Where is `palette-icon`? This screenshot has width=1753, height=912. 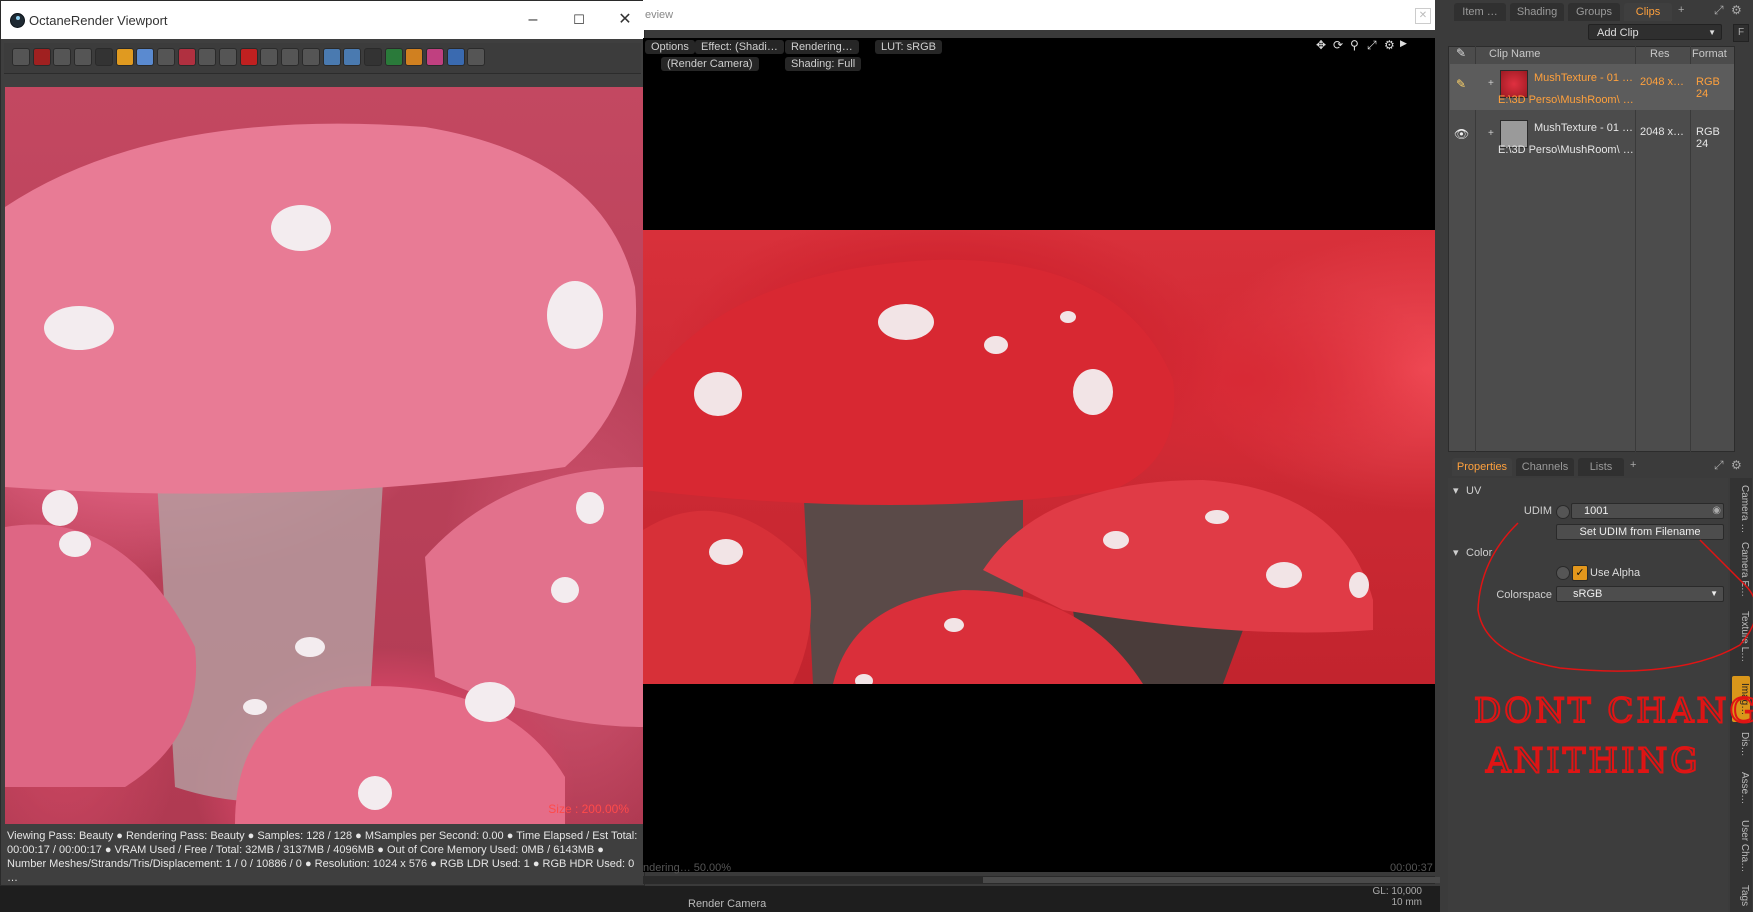 palette-icon is located at coordinates (435, 57).